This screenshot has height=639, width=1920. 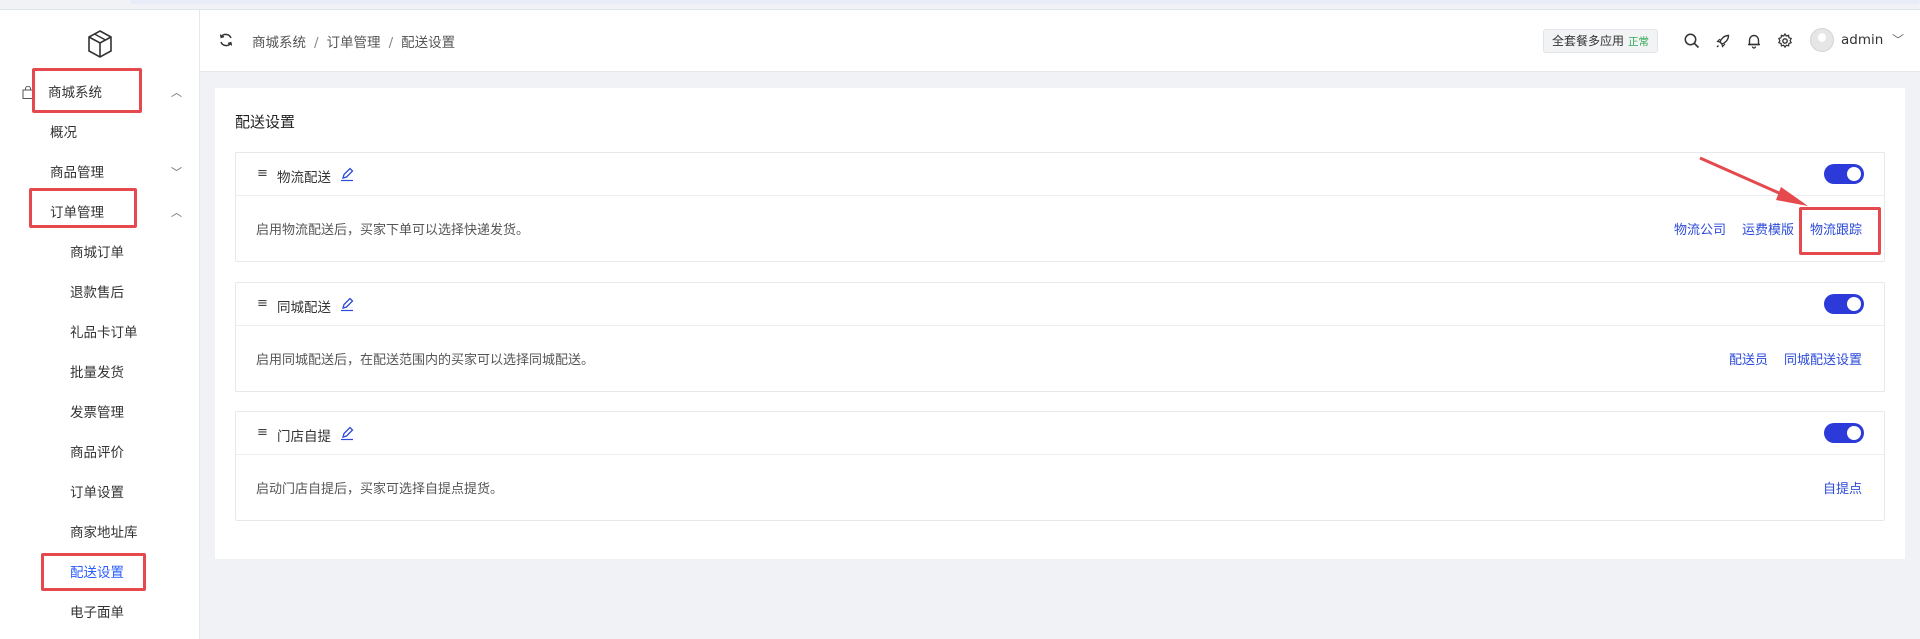 I want to click on card-title: 门店自提, so click(x=304, y=437).